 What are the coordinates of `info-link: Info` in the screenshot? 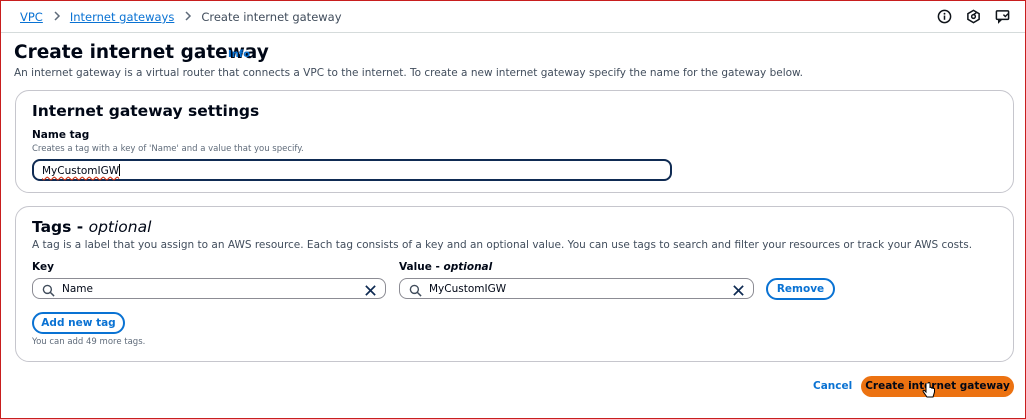 It's located at (239, 54).